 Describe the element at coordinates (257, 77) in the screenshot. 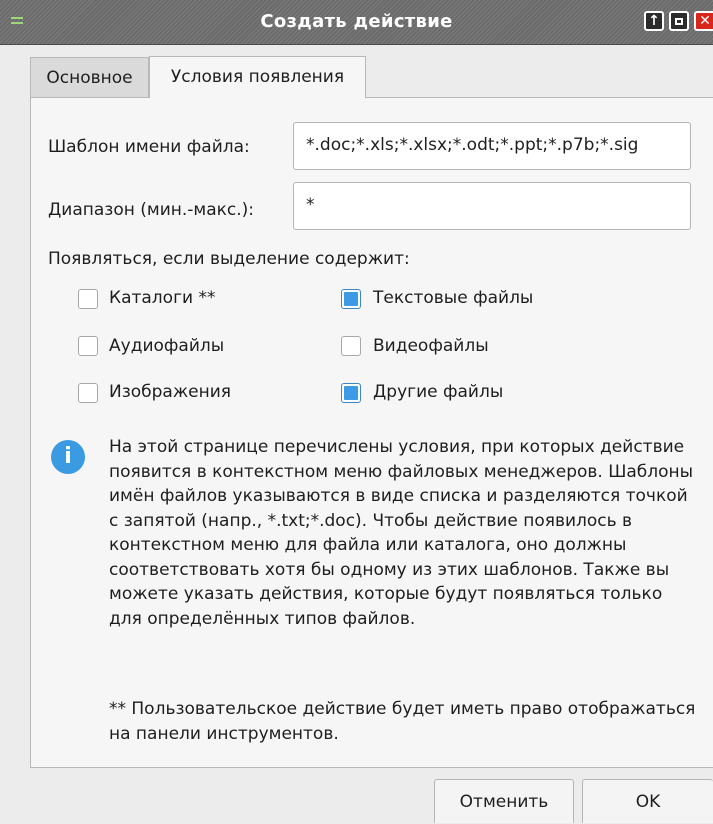

I see `tab-appearance-conditions: Условия появления` at that location.